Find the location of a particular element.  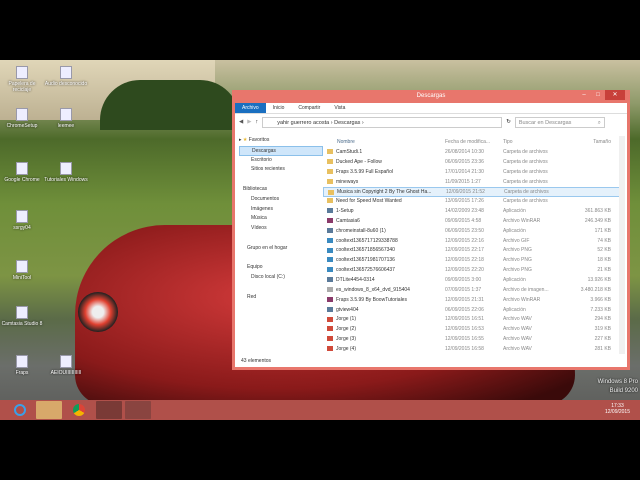

nav-favoritos: ▸ ★ Favoritos is located at coordinates (281, 141).